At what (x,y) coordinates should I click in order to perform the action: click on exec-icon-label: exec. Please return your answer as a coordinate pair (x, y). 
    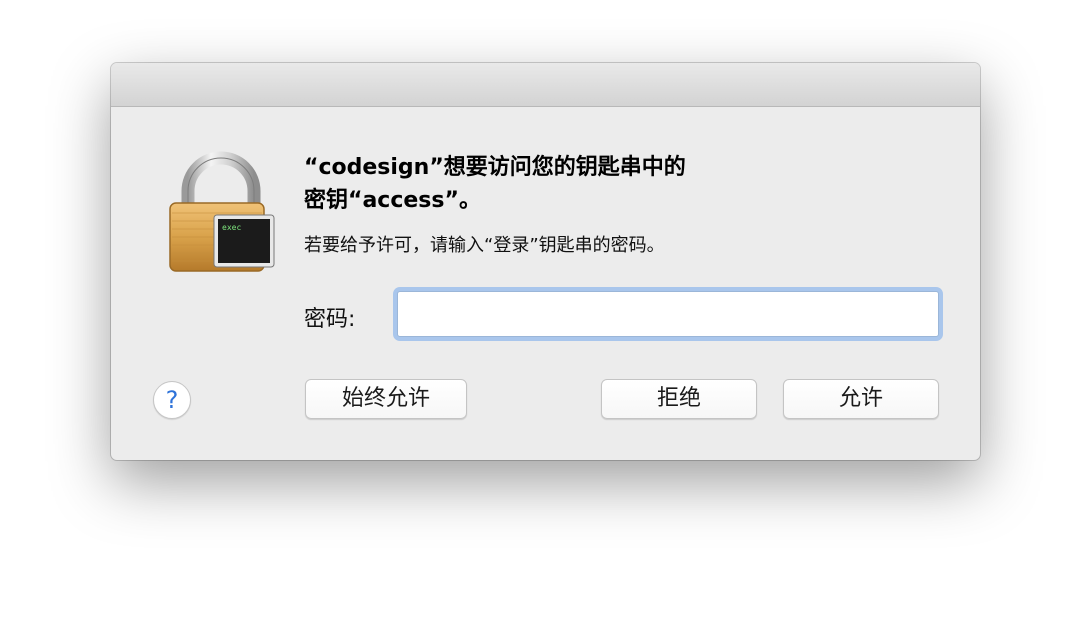
    Looking at the image, I should click on (231, 227).